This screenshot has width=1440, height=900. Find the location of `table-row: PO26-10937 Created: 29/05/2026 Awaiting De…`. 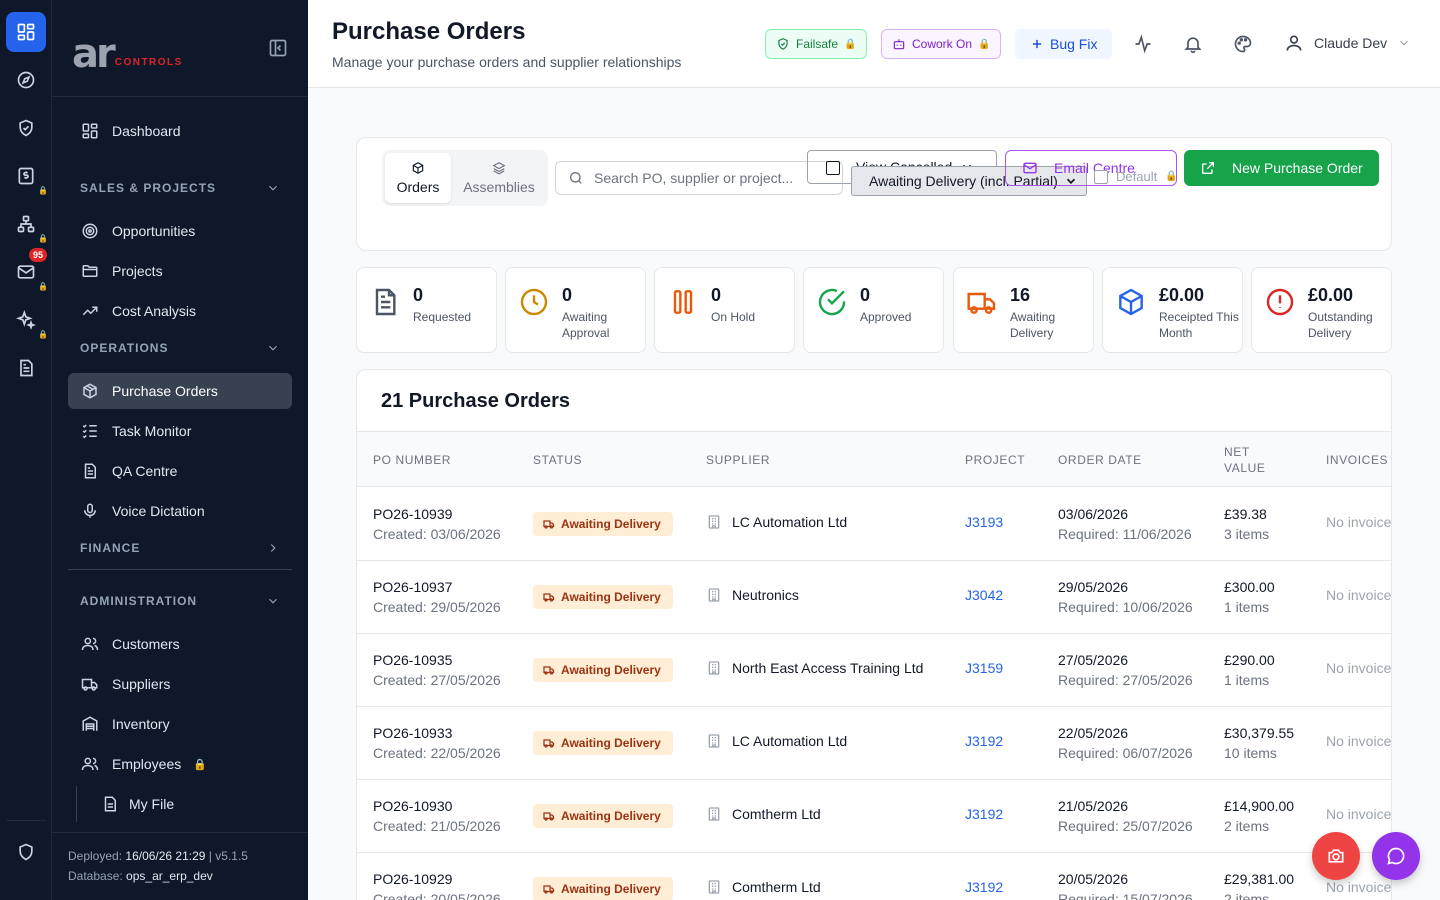

table-row: PO26-10937 Created: 29/05/2026 Awaiting De… is located at coordinates (874, 597).